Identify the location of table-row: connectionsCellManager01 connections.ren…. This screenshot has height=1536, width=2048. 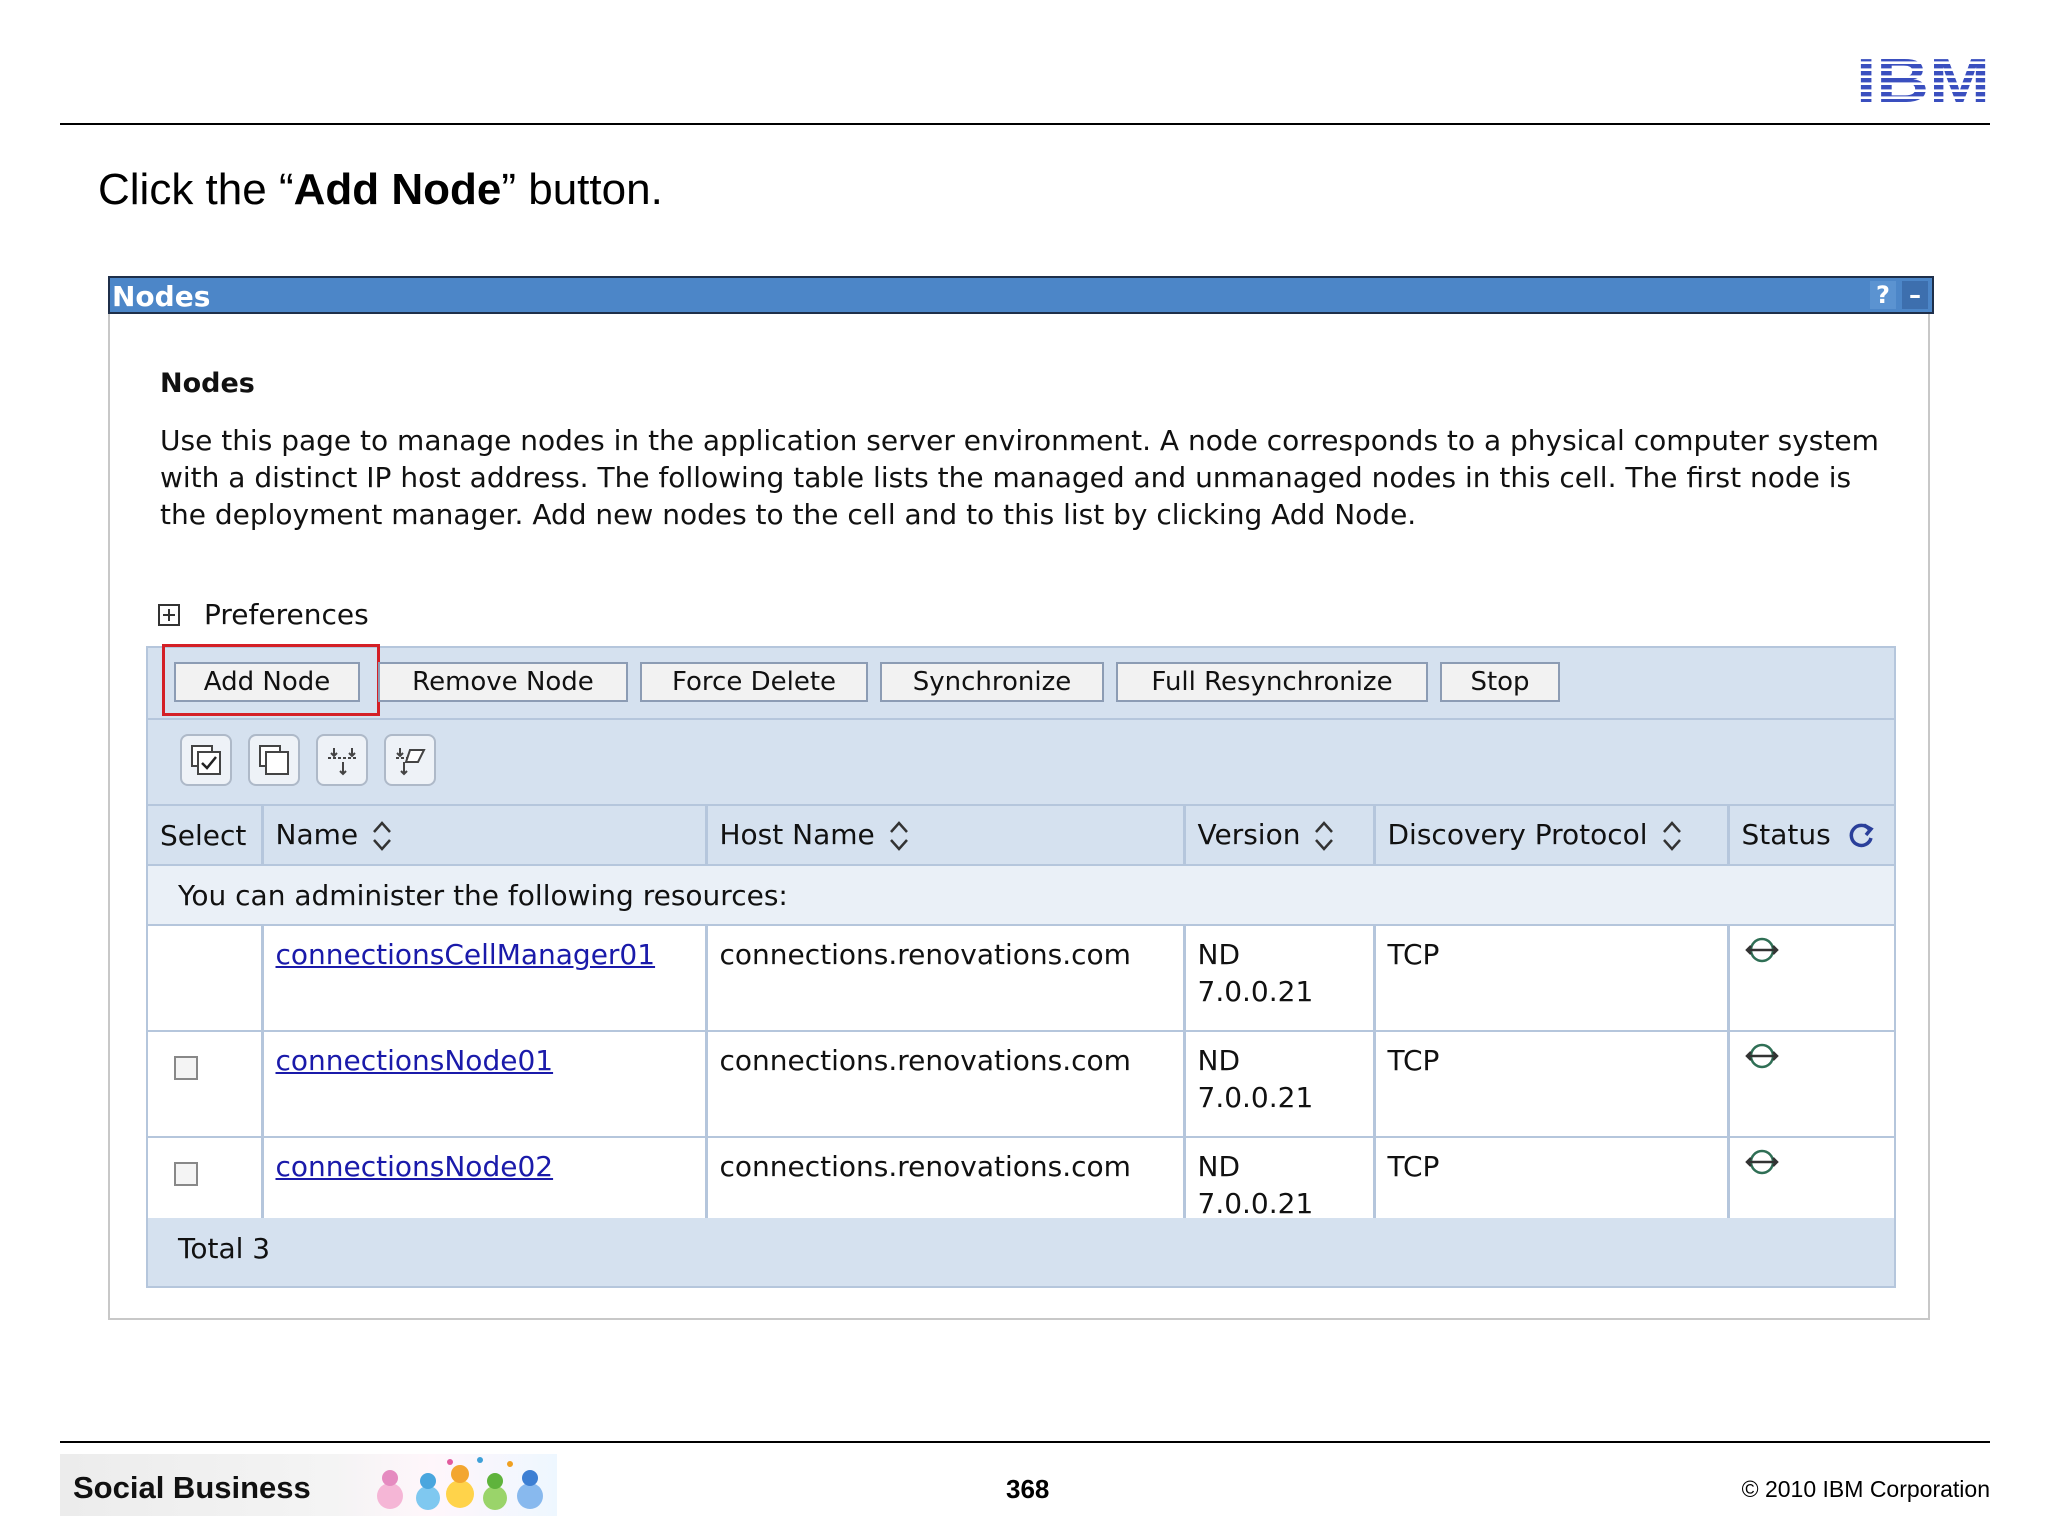
(1021, 978).